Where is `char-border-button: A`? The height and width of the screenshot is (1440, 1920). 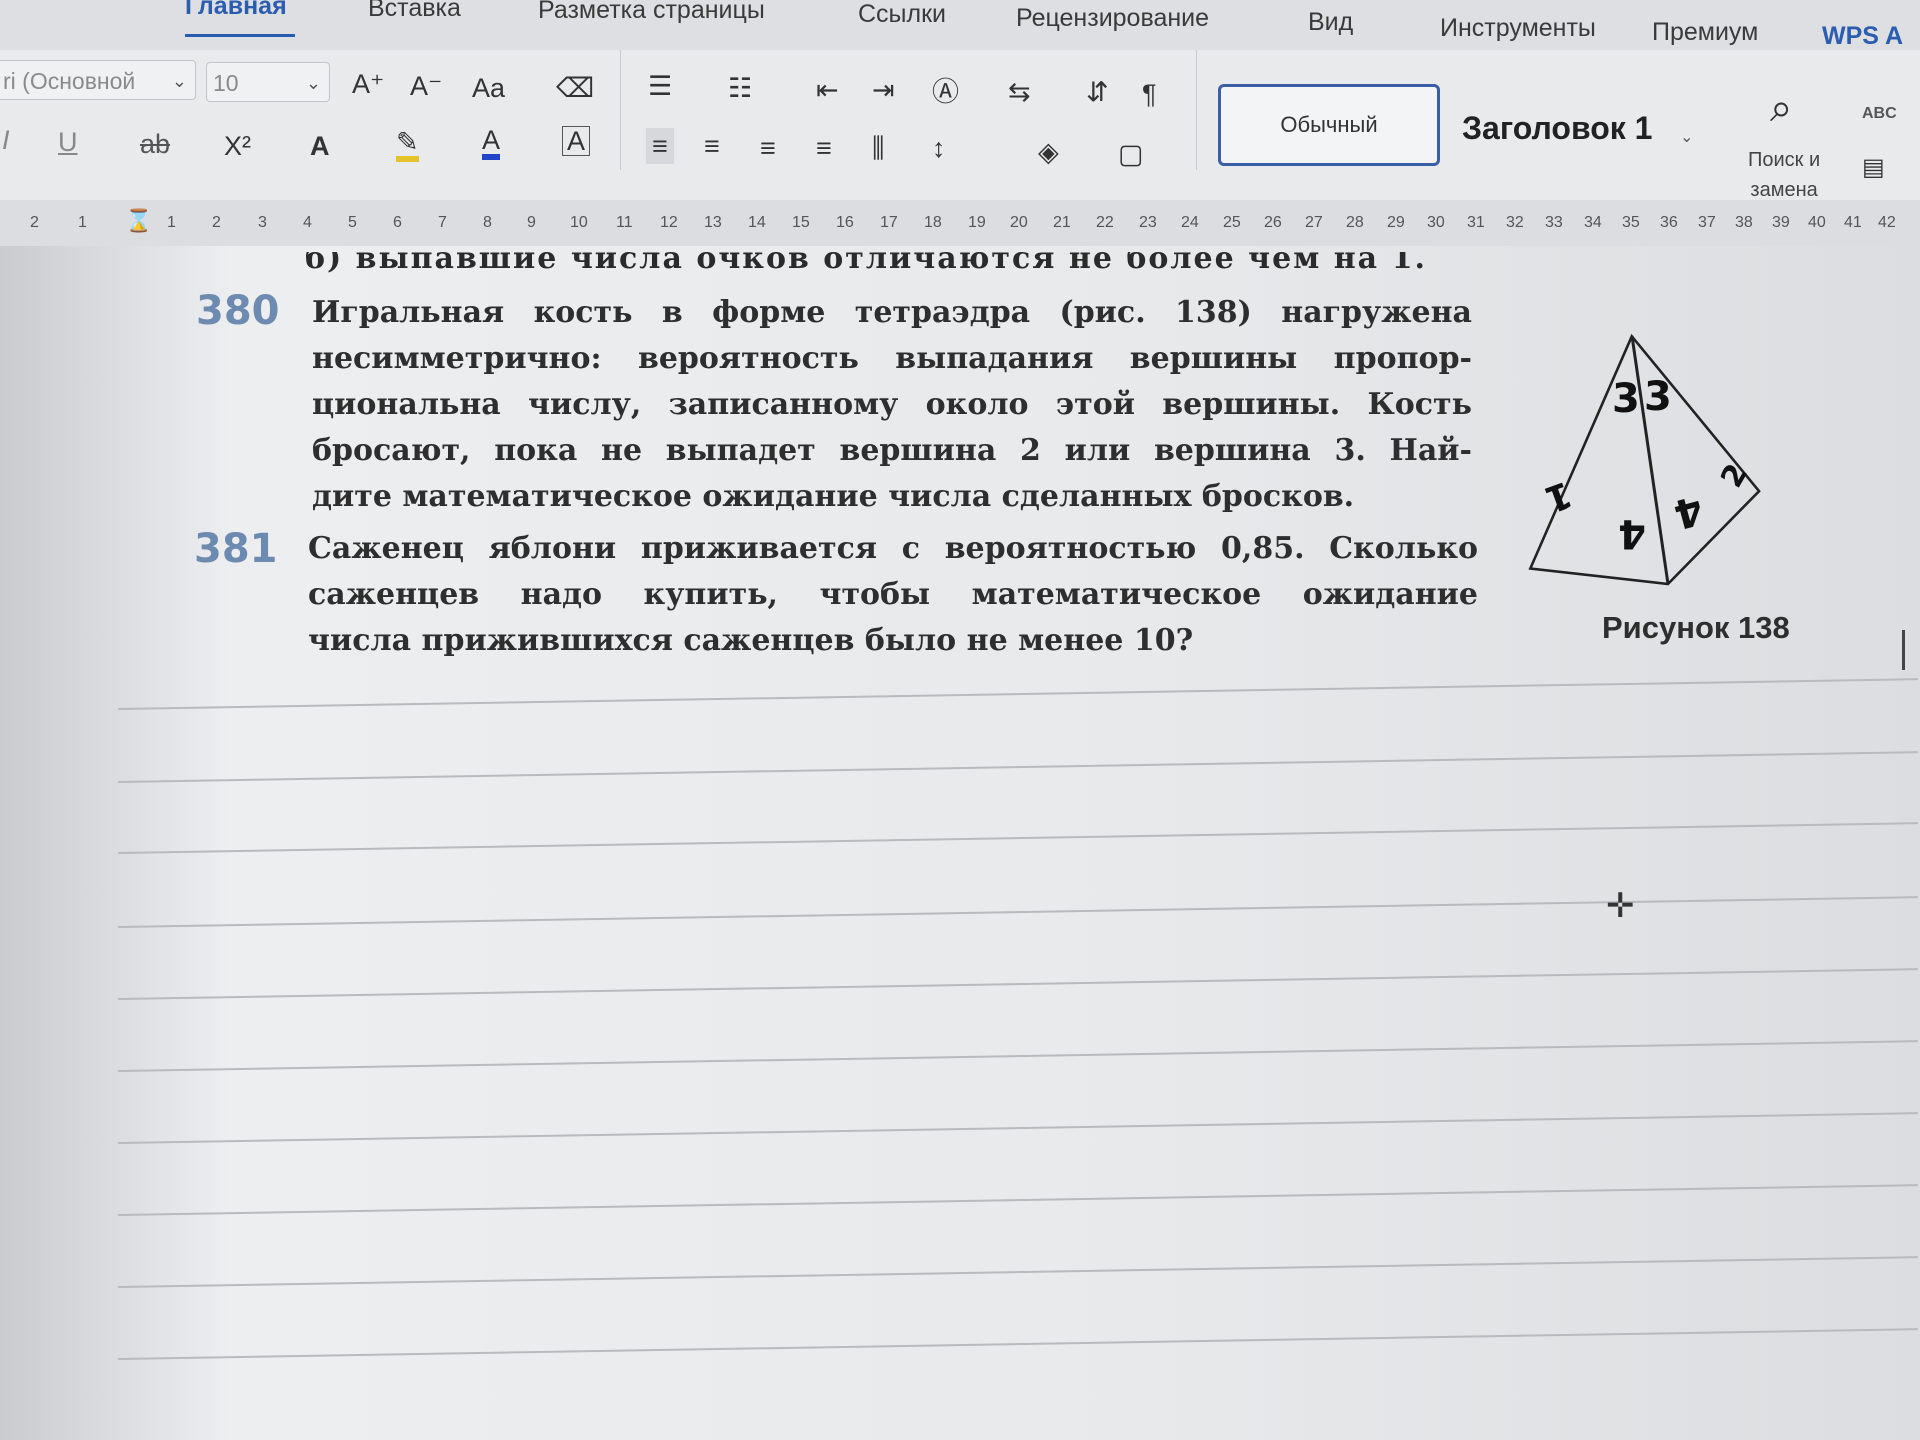 char-border-button: A is located at coordinates (576, 141).